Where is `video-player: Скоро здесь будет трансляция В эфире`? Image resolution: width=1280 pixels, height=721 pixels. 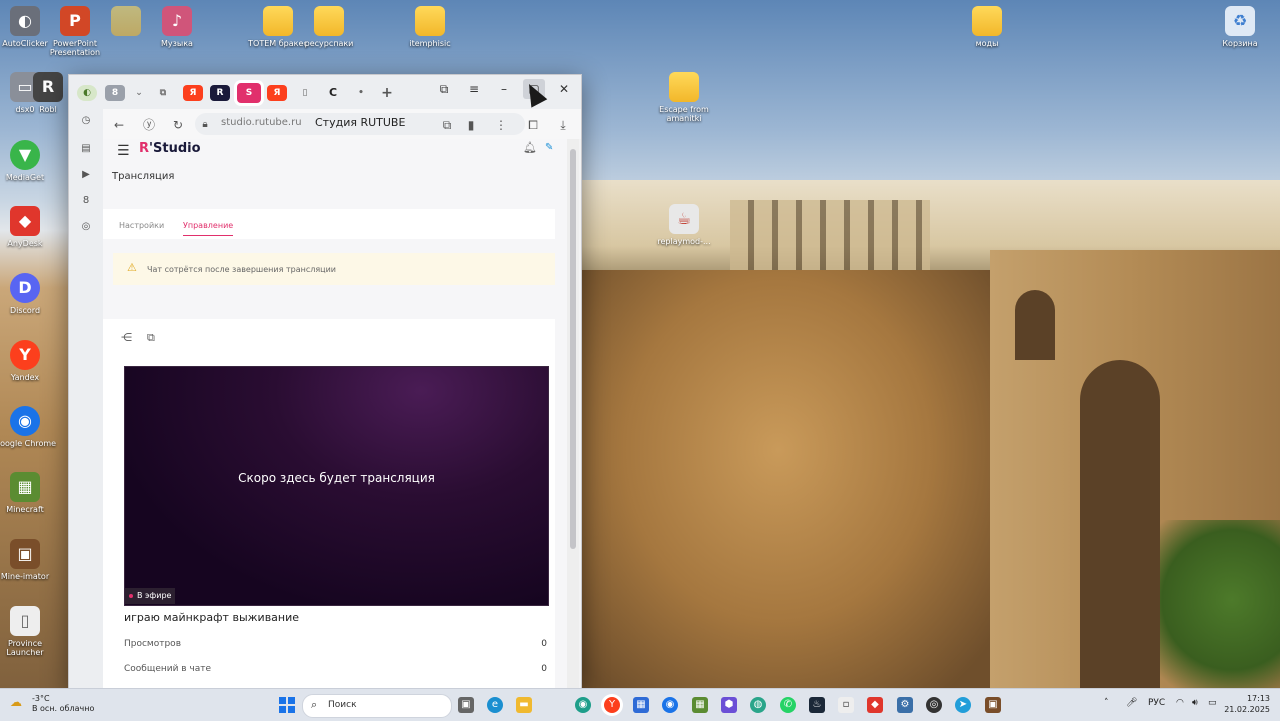
video-player: Скоро здесь будет трансляция В эфире is located at coordinates (336, 486).